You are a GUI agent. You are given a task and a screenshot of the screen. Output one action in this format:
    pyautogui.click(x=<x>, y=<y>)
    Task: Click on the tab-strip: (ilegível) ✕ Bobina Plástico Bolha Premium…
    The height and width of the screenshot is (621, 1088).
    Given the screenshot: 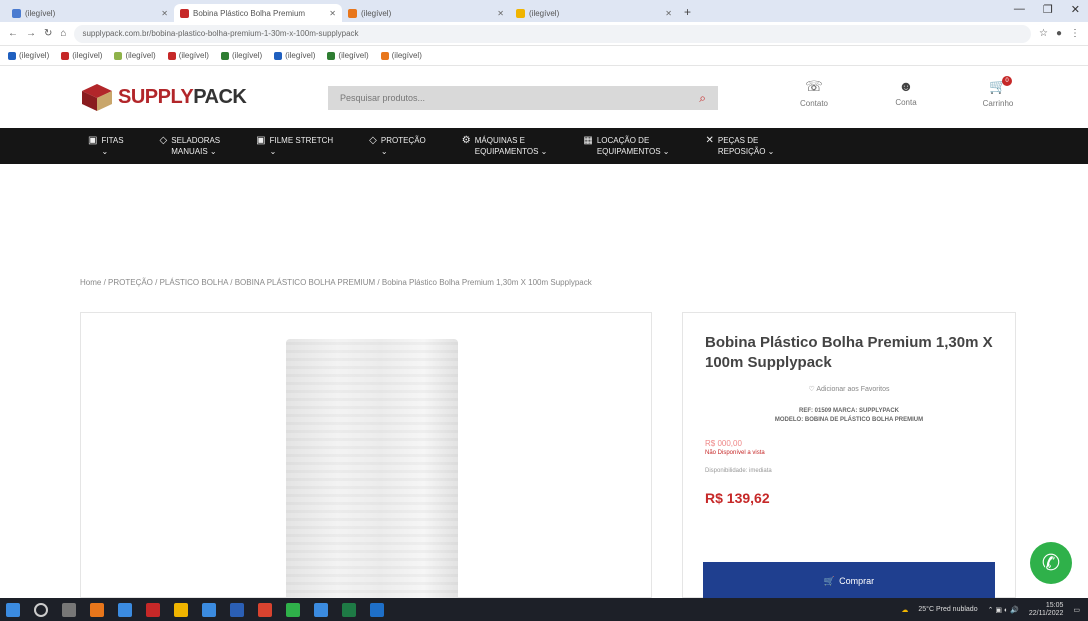 What is the action you would take?
    pyautogui.click(x=342, y=13)
    